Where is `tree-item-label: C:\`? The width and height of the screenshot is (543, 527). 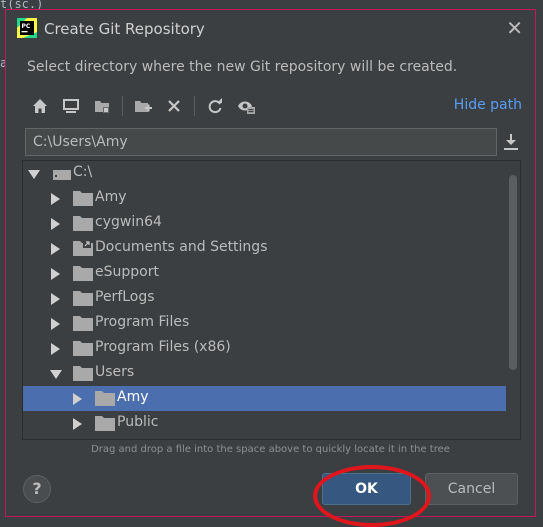
tree-item-label: C:\ is located at coordinates (83, 172).